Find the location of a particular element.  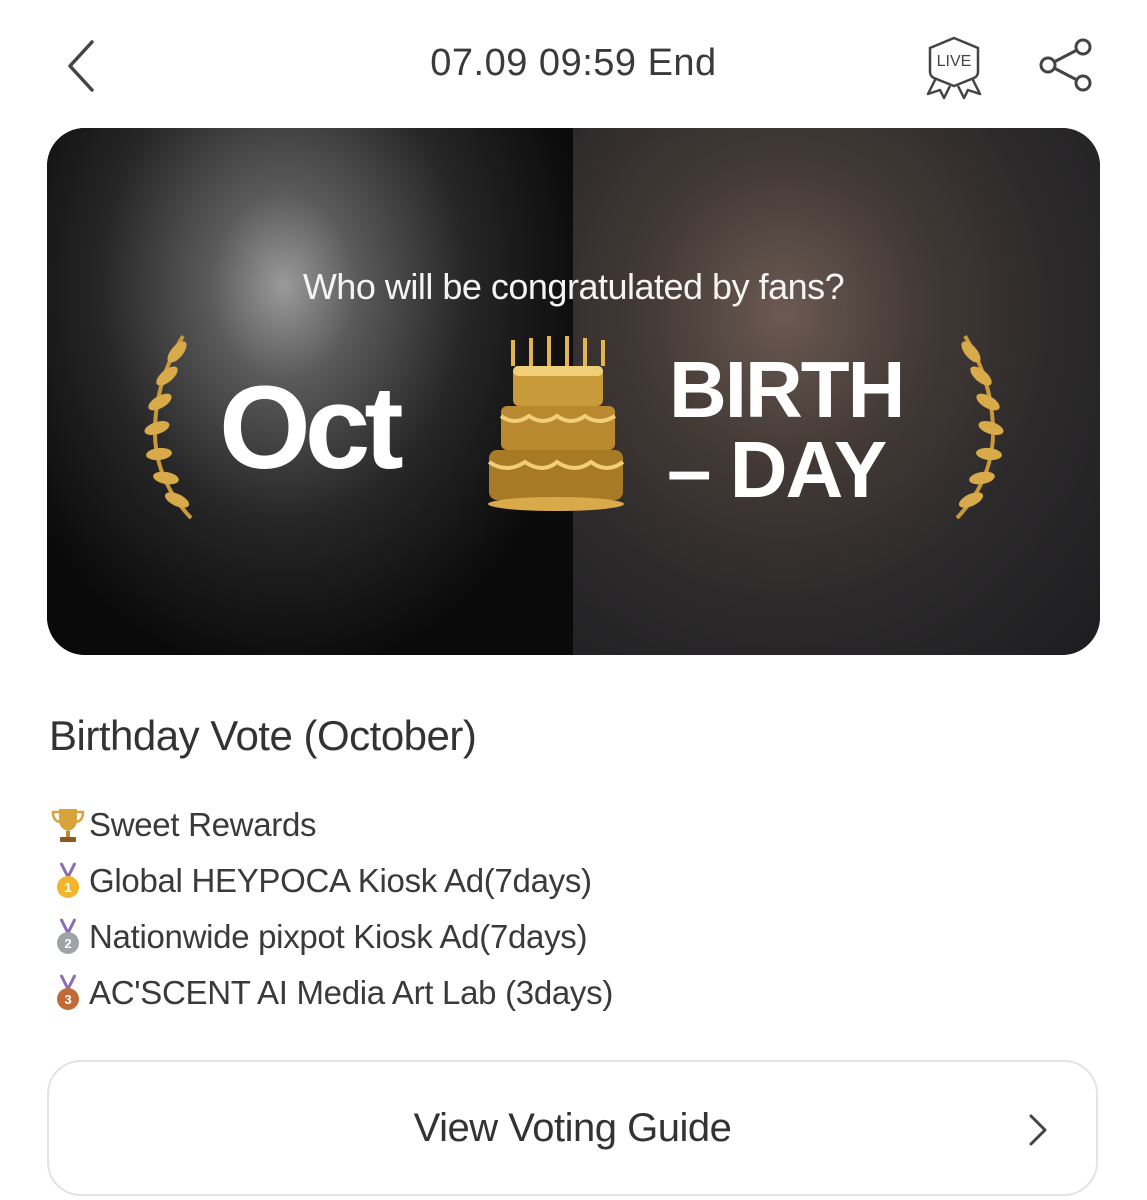

svg-text: 1 is located at coordinates (68, 887).